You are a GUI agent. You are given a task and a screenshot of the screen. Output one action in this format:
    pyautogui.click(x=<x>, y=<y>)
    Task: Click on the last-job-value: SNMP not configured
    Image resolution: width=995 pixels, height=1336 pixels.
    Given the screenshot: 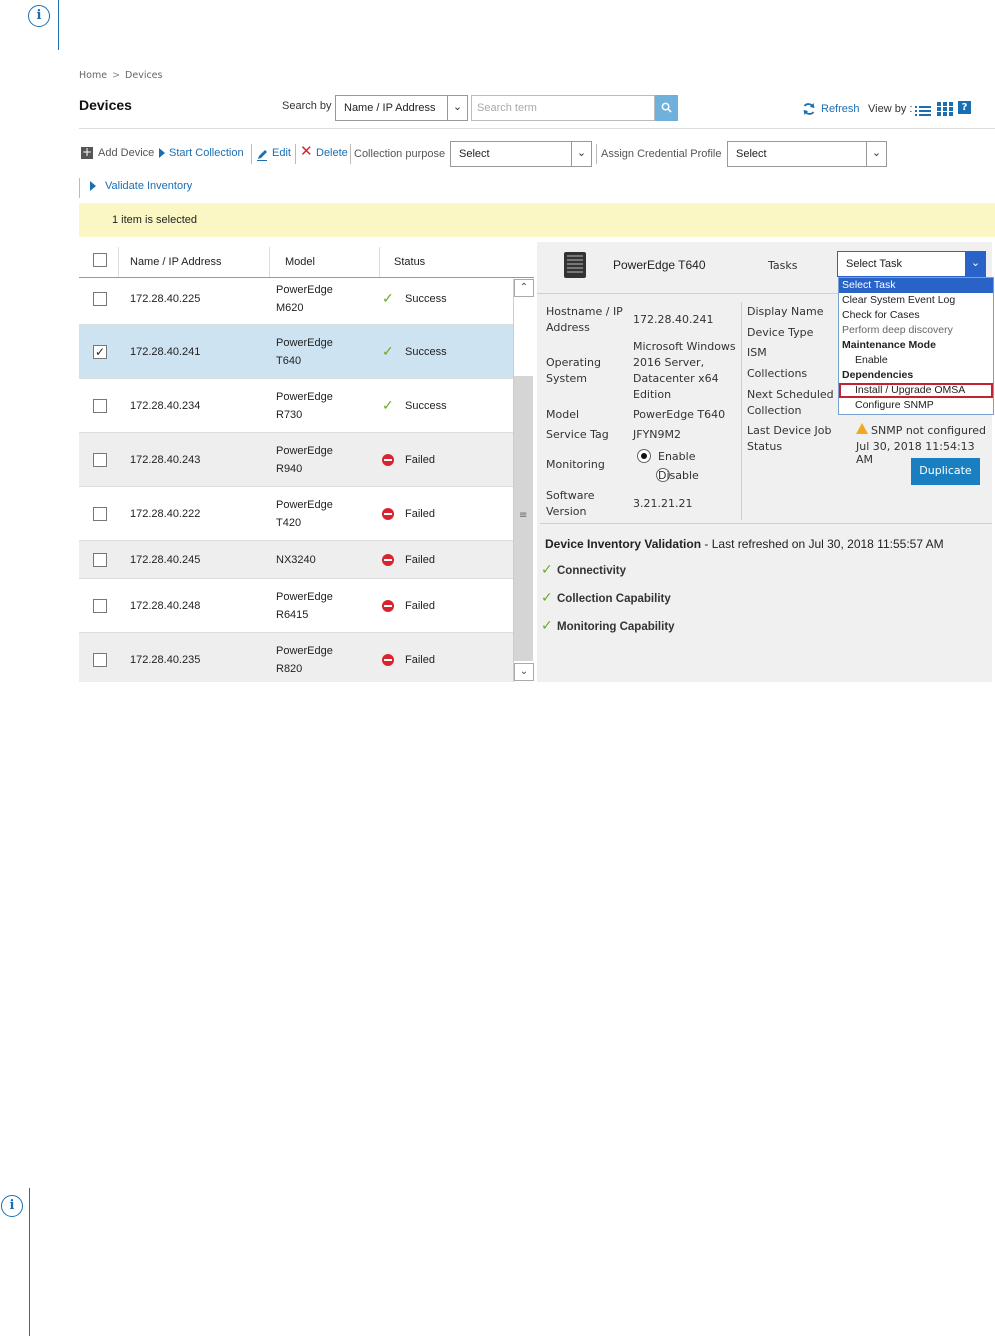 What is the action you would take?
    pyautogui.click(x=929, y=430)
    